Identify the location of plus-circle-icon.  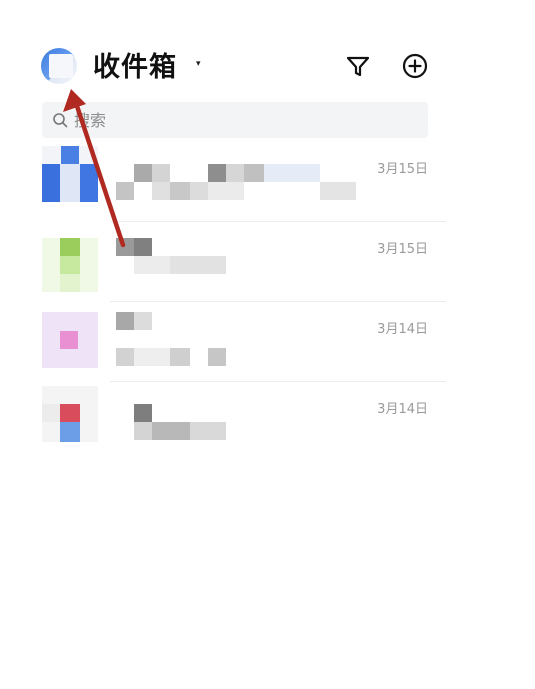
(415, 66).